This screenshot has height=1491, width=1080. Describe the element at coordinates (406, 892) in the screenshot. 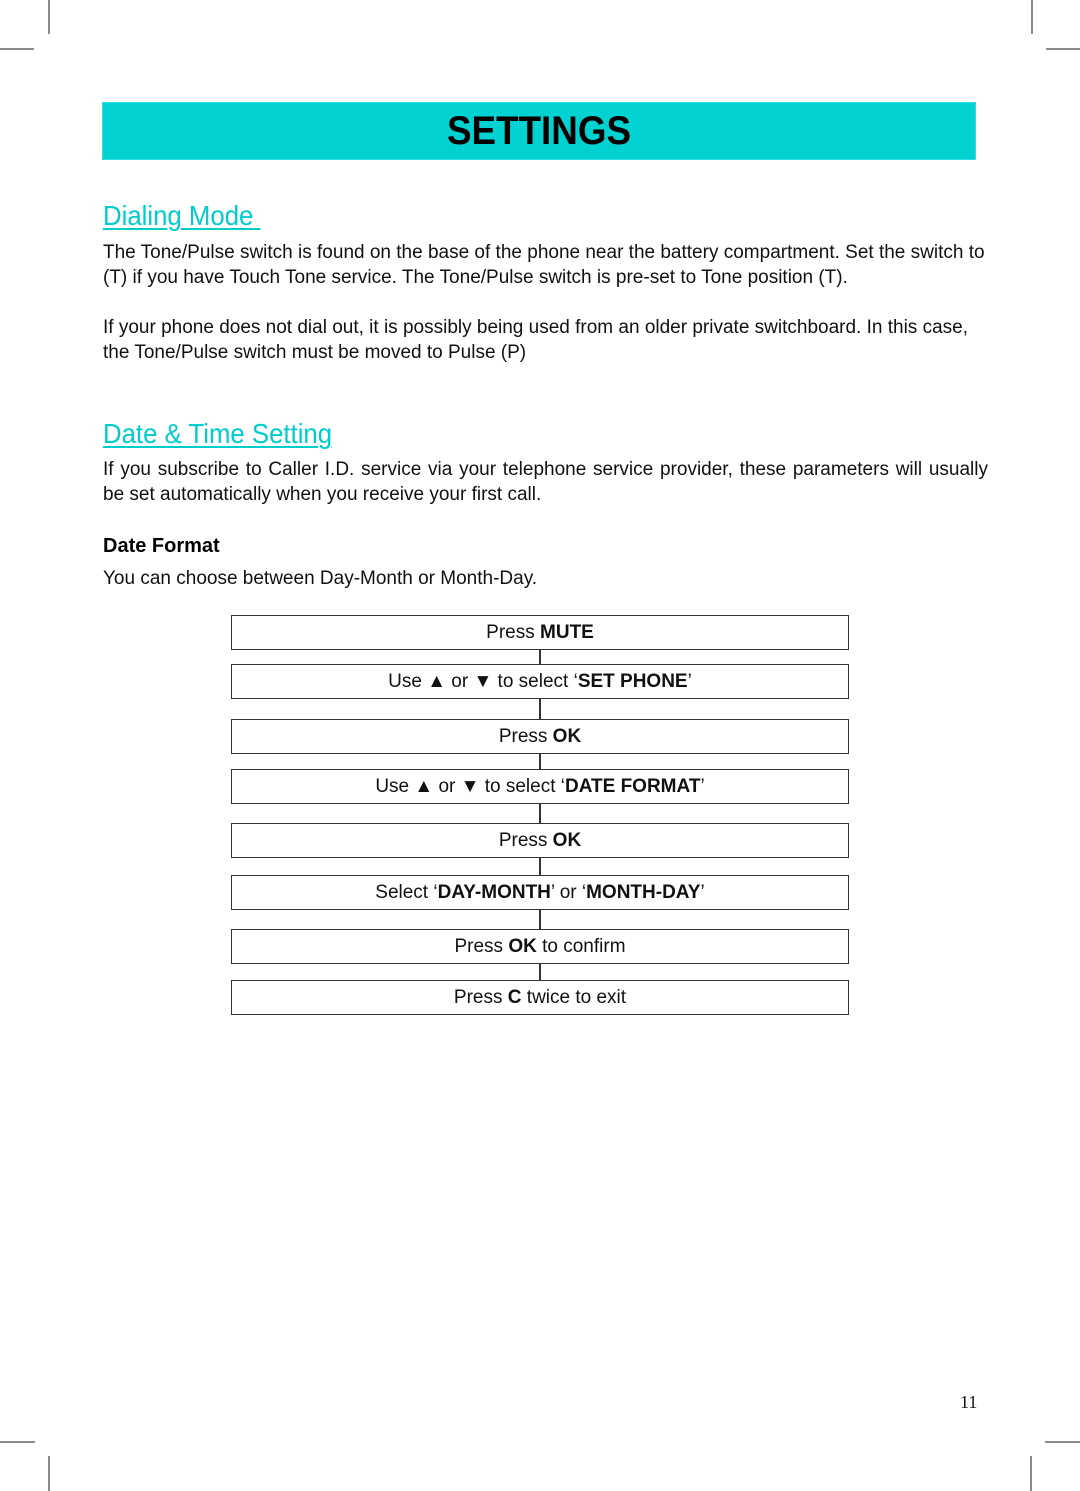

I see `step-text: Select ‘` at that location.